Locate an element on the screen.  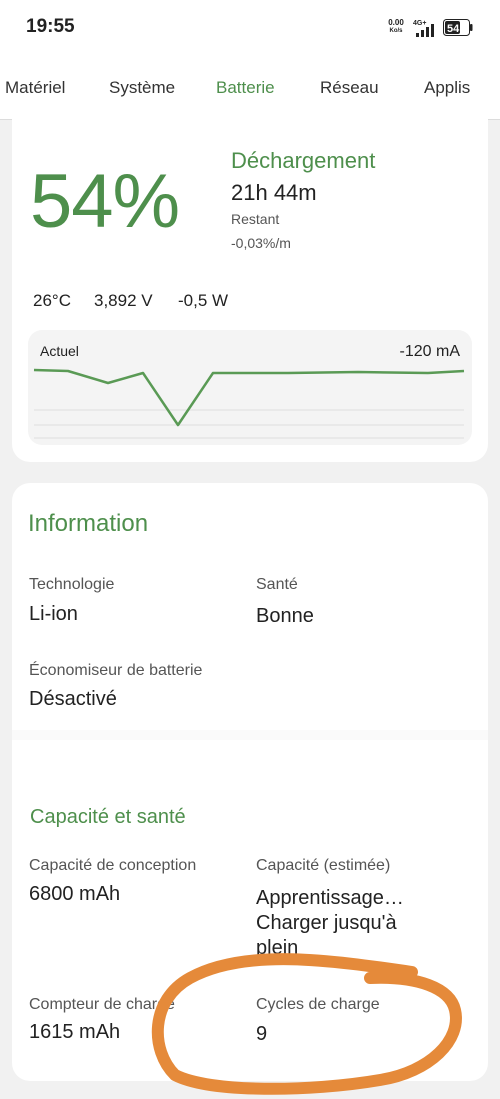
tab-batterie: Batterie is located at coordinates (245, 88).